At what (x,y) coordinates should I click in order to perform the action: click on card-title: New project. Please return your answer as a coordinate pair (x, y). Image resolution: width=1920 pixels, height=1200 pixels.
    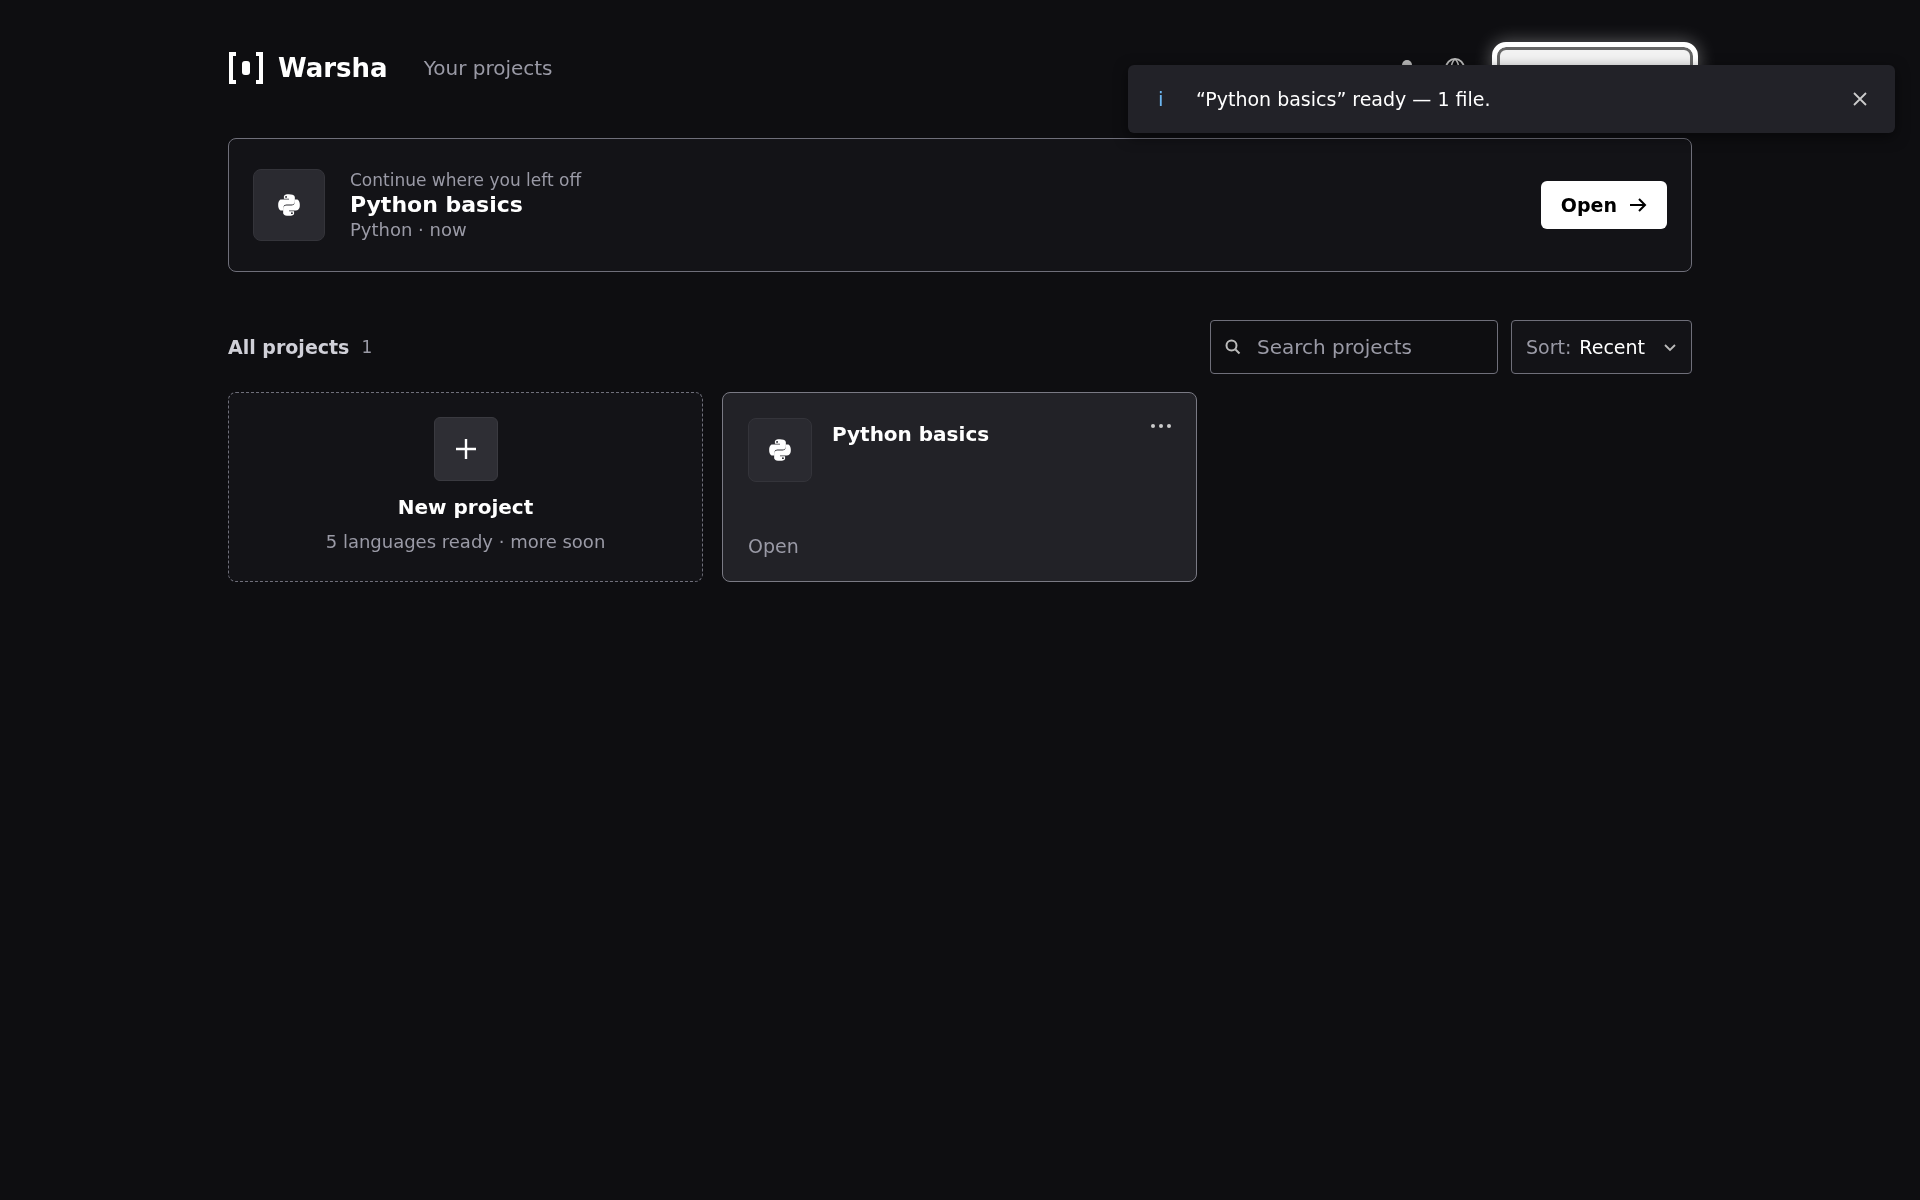
    Looking at the image, I should click on (465, 507).